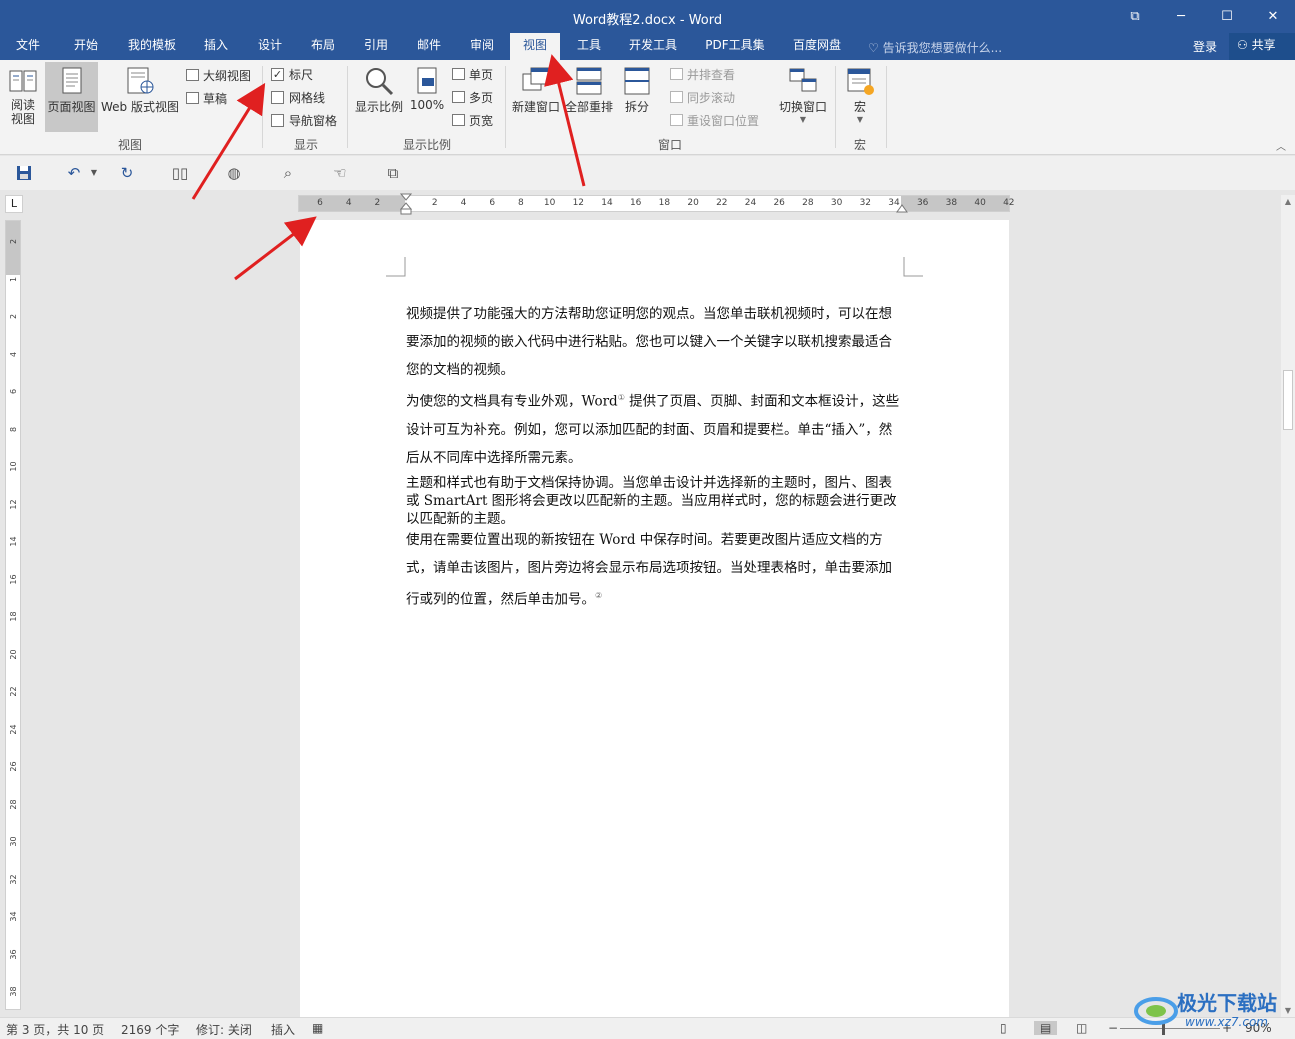  I want to click on zoom-100-label: 100%, so click(427, 105).